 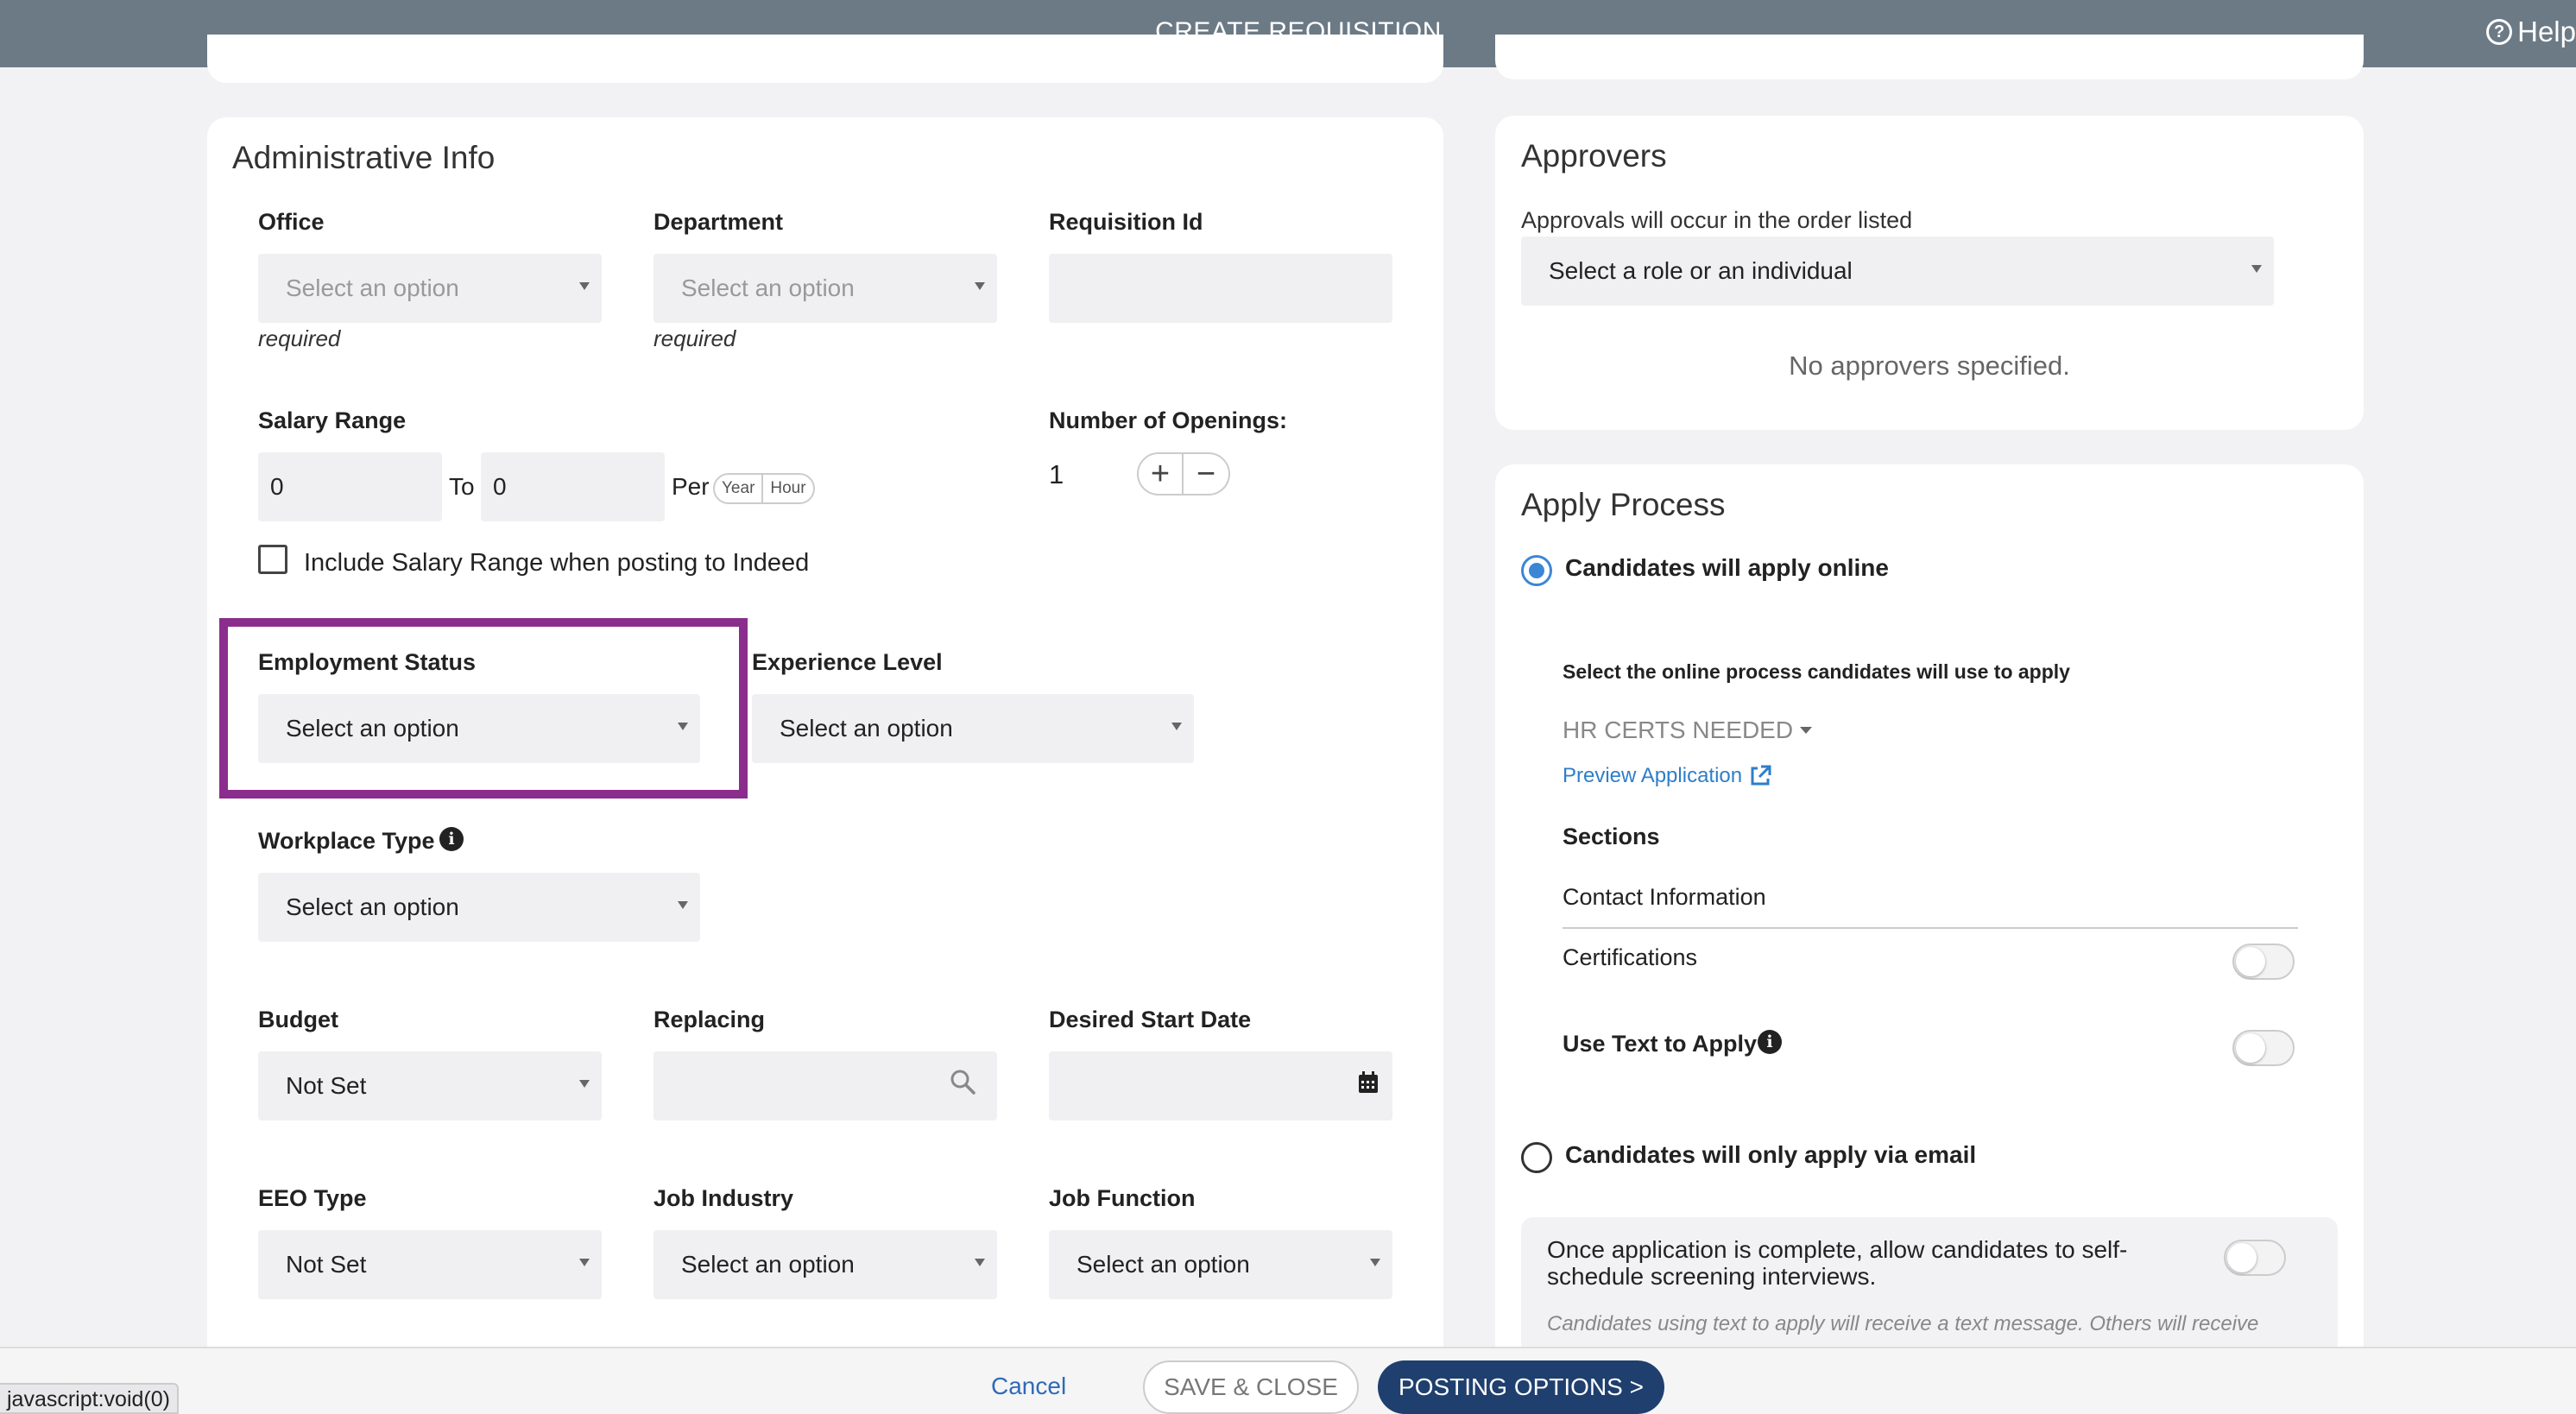 I want to click on help-label: Help, so click(x=2546, y=31).